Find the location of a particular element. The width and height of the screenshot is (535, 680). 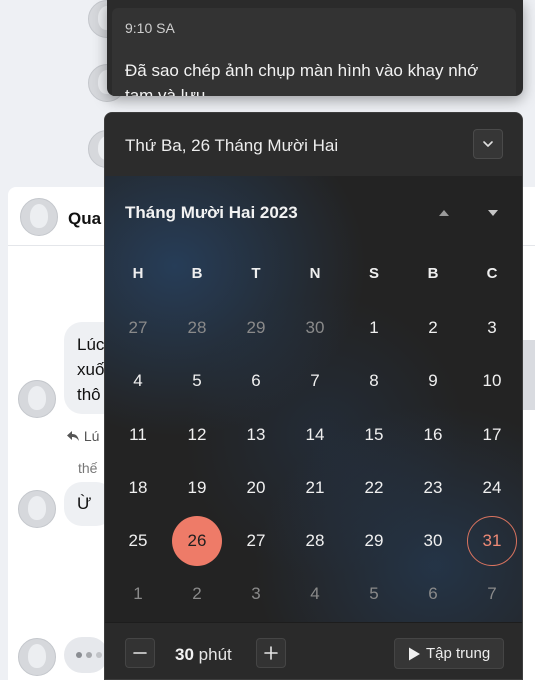

message-text: Ừ is located at coordinates (84, 503).